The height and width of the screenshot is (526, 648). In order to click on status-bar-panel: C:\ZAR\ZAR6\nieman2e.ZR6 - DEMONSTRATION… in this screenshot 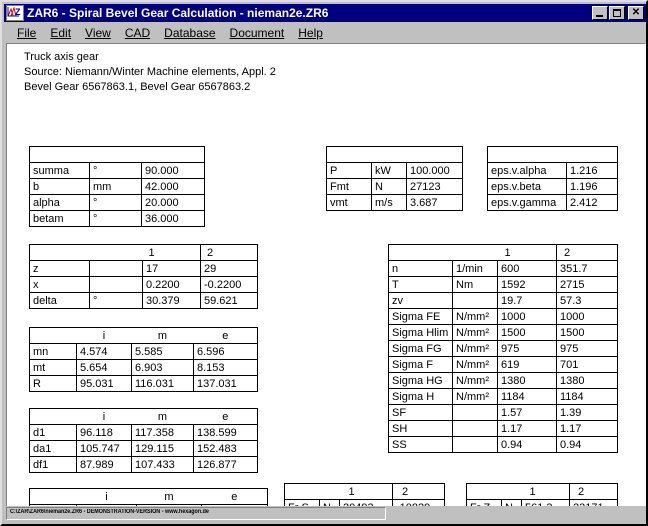, I will do `click(196, 513)`.